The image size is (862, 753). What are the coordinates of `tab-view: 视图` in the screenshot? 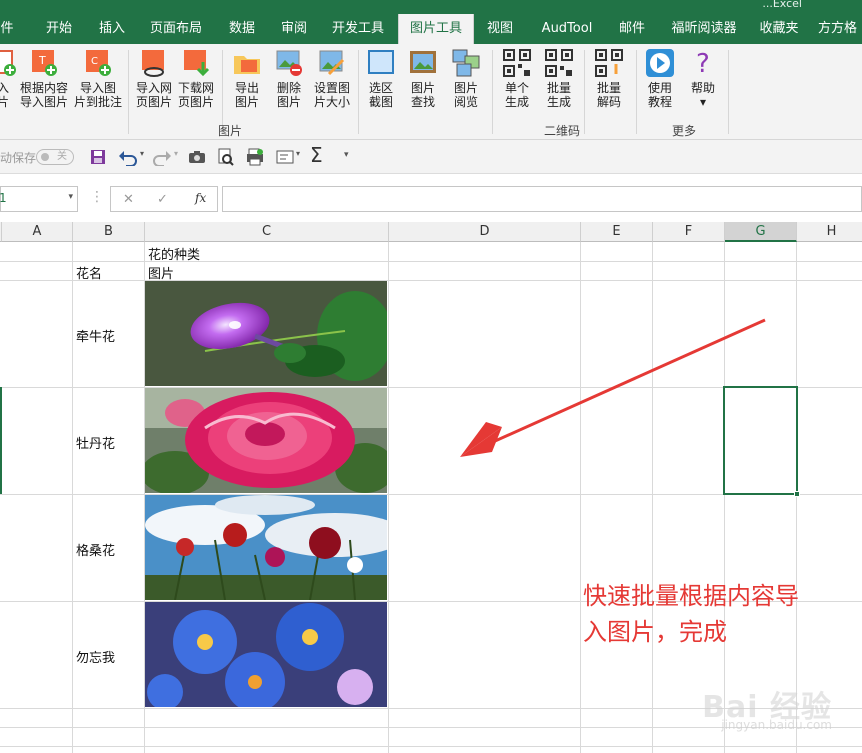 It's located at (500, 29).